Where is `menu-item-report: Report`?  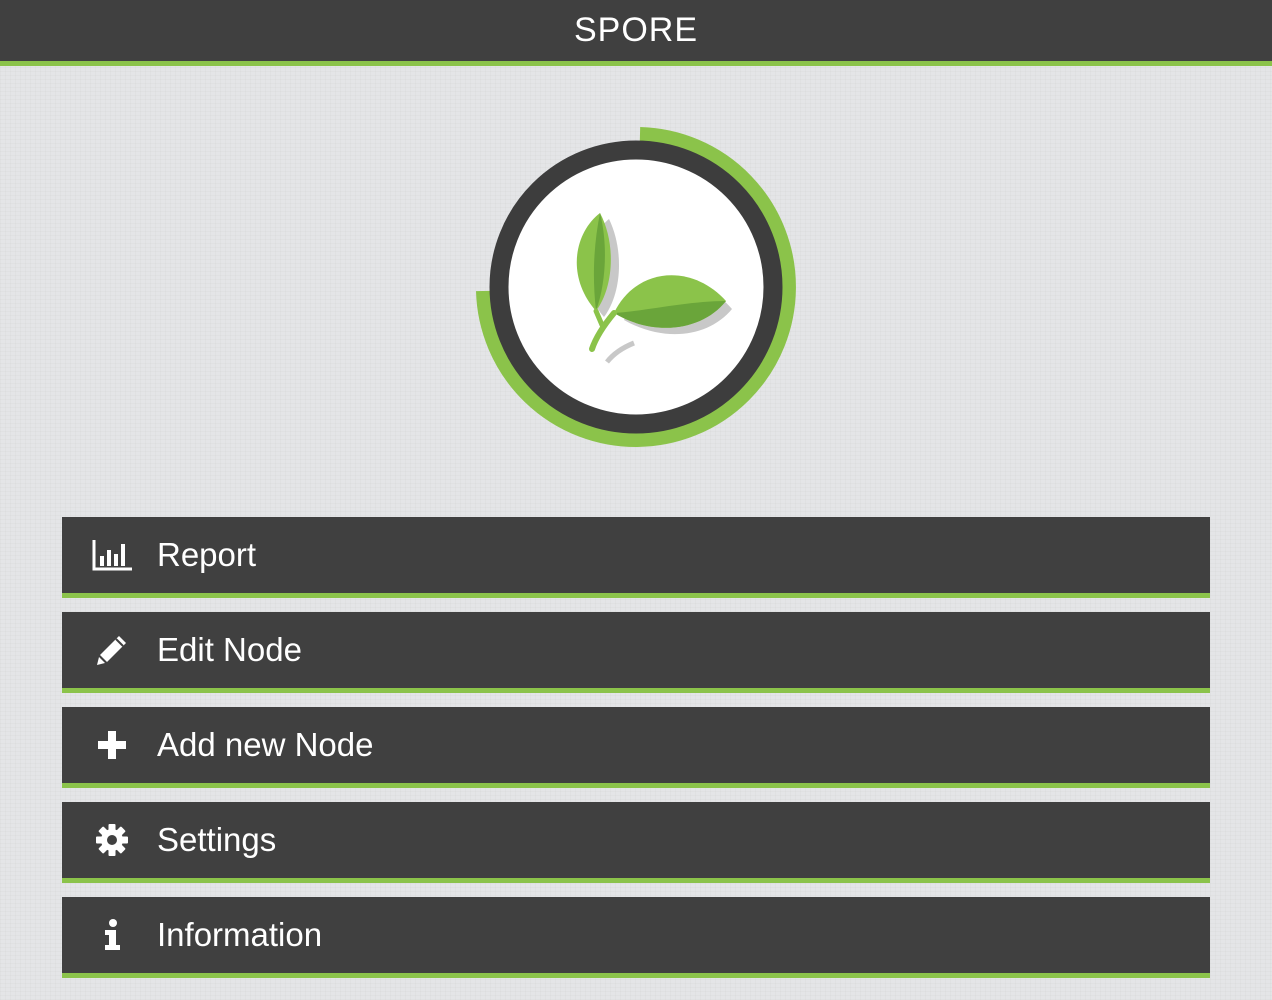
menu-item-report: Report is located at coordinates (636, 557).